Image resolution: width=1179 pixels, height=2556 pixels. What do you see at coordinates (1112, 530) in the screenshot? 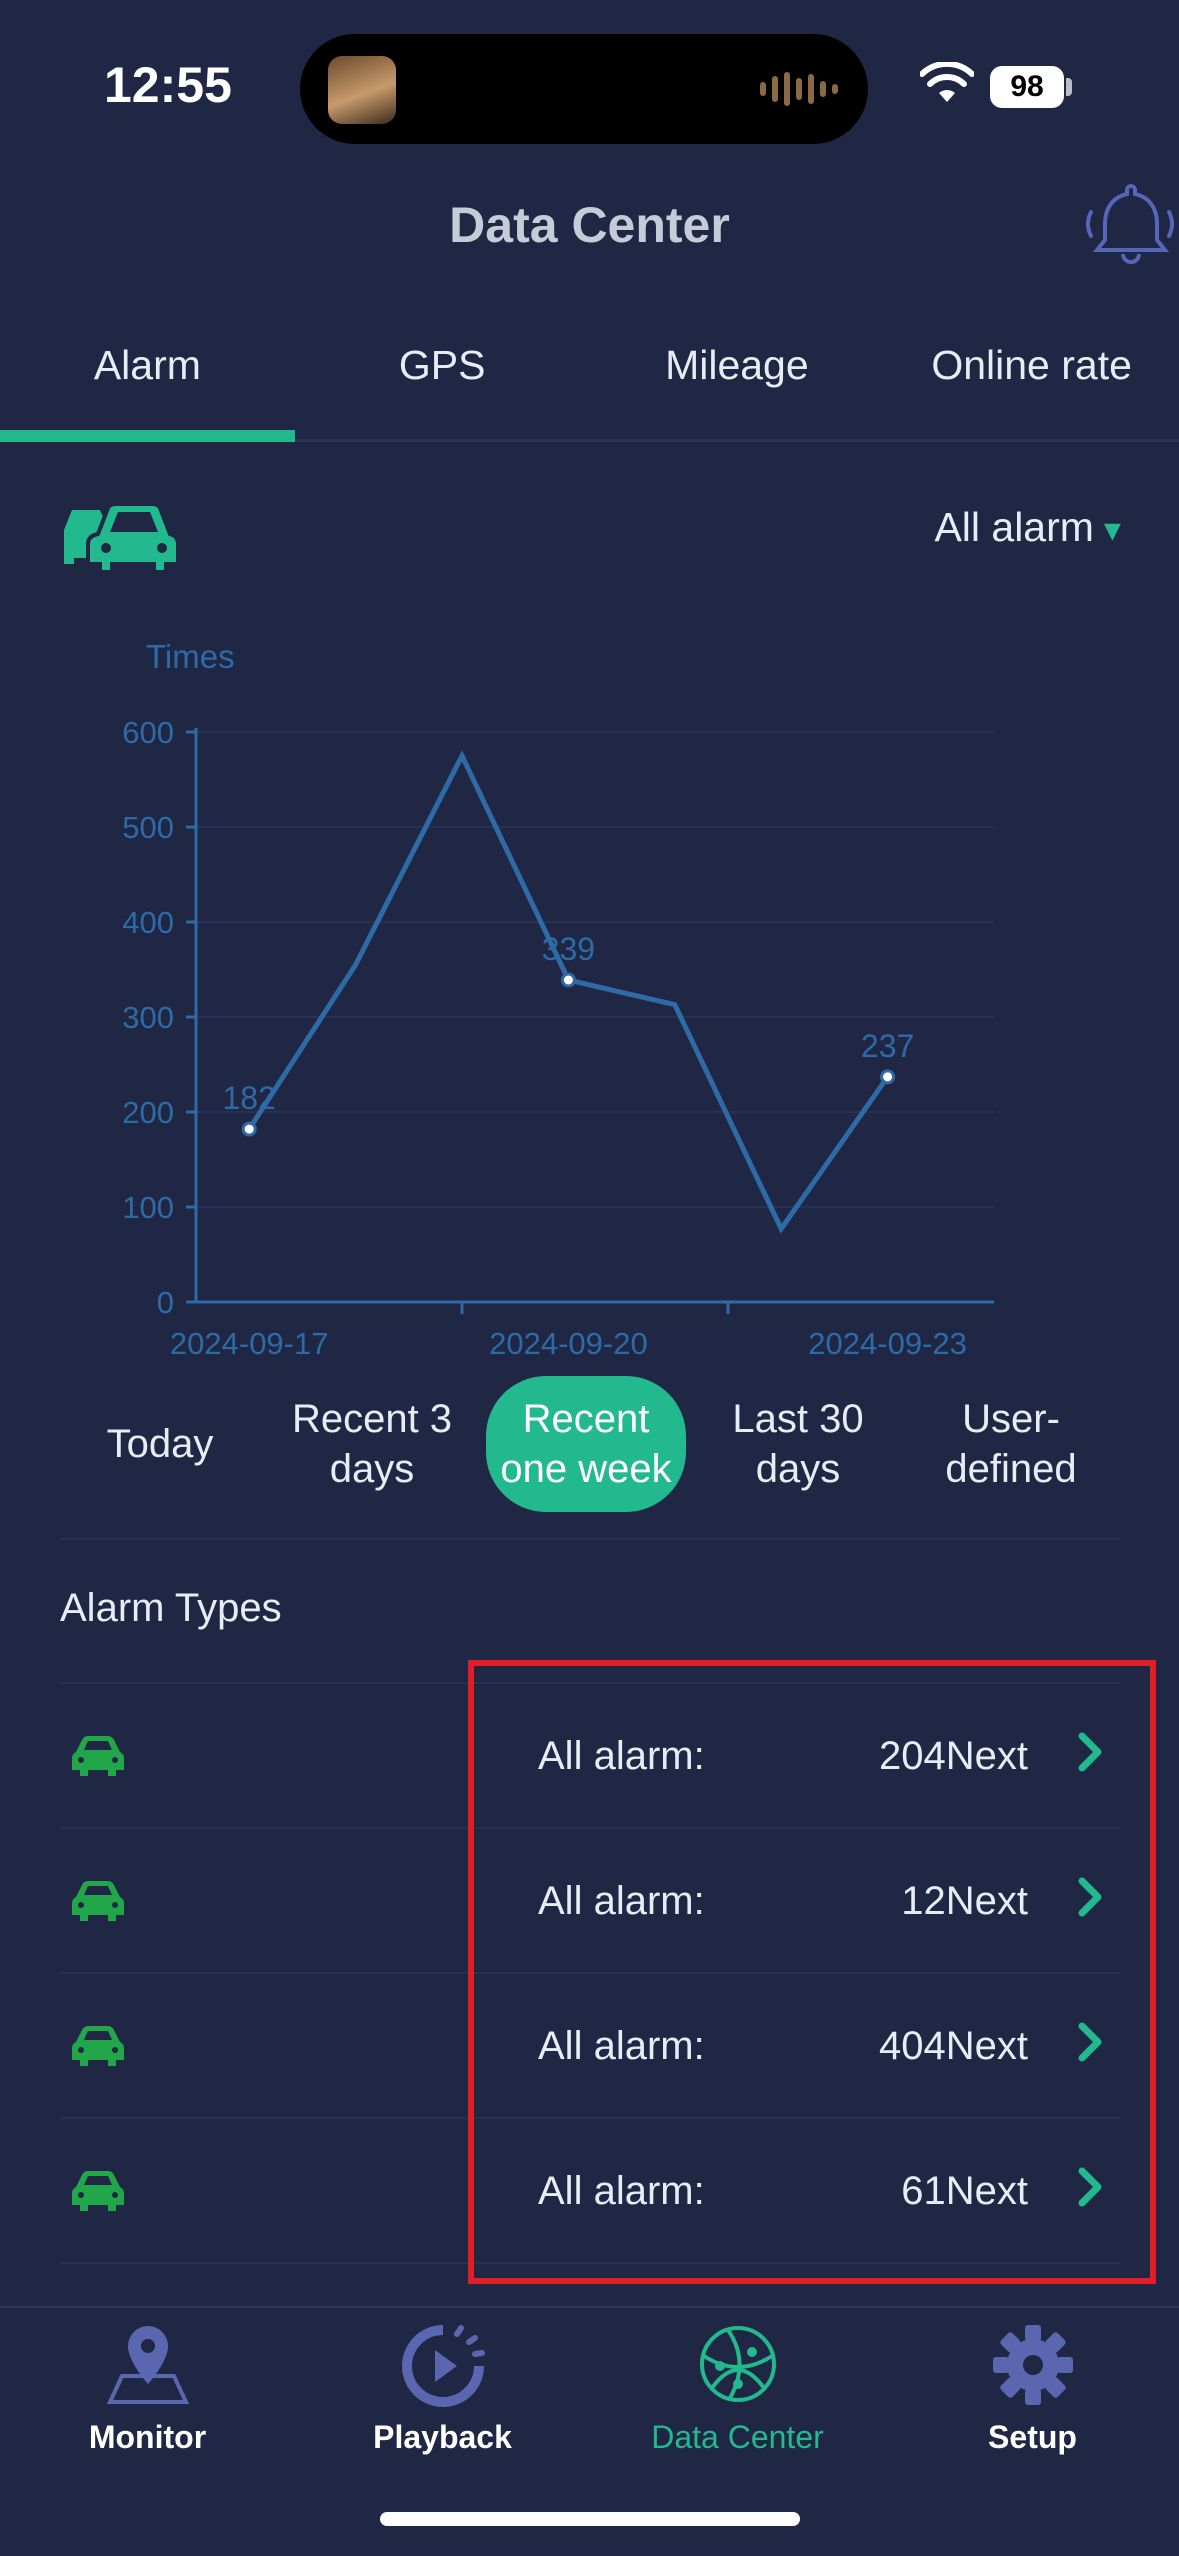
I see `caret-down-icon: ▾` at bounding box center [1112, 530].